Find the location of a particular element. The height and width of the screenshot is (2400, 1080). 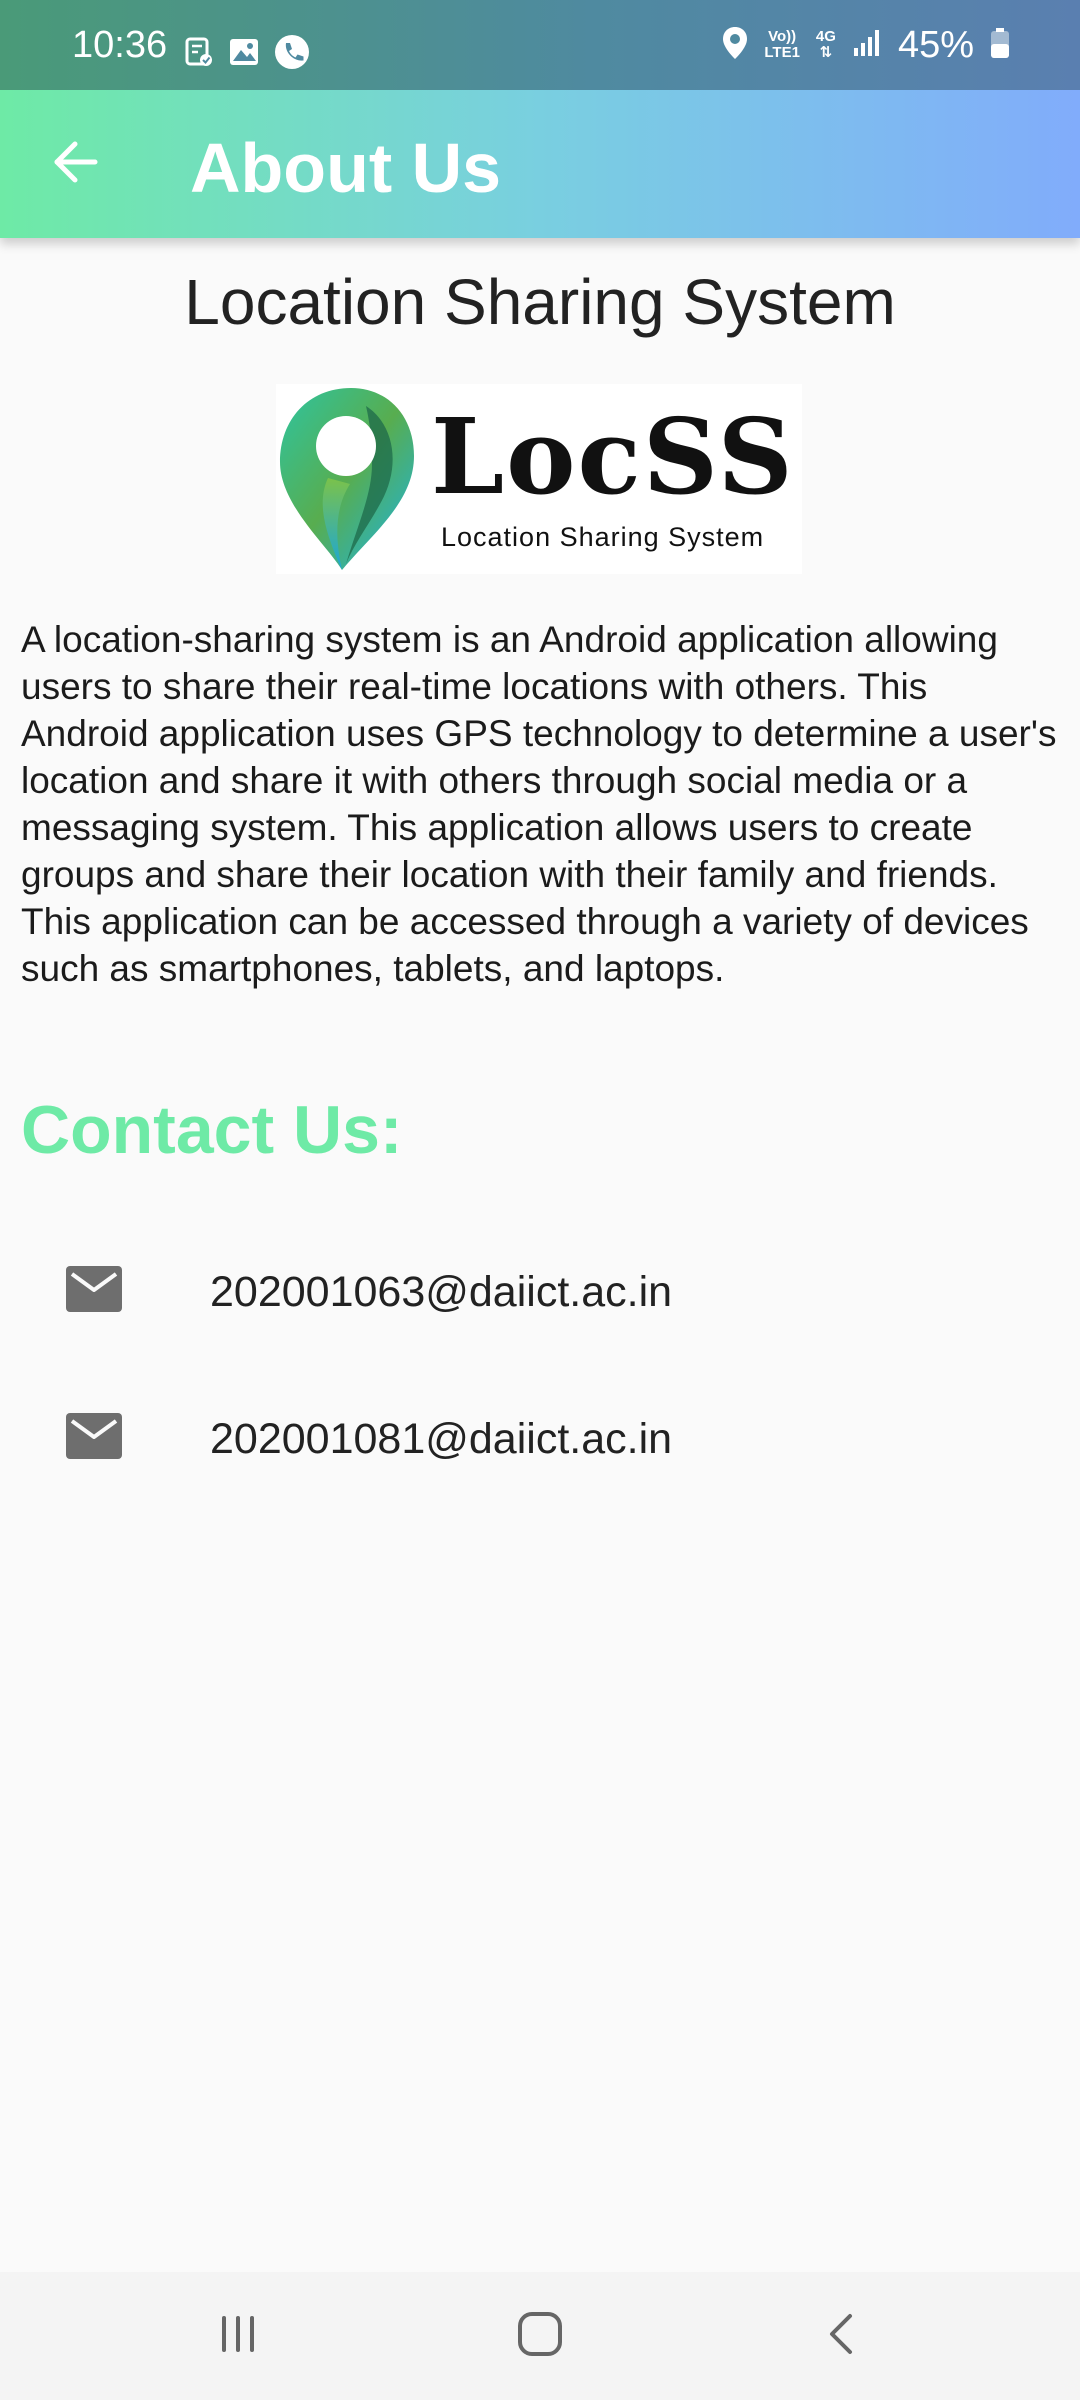

back-button is located at coordinates (75, 164).